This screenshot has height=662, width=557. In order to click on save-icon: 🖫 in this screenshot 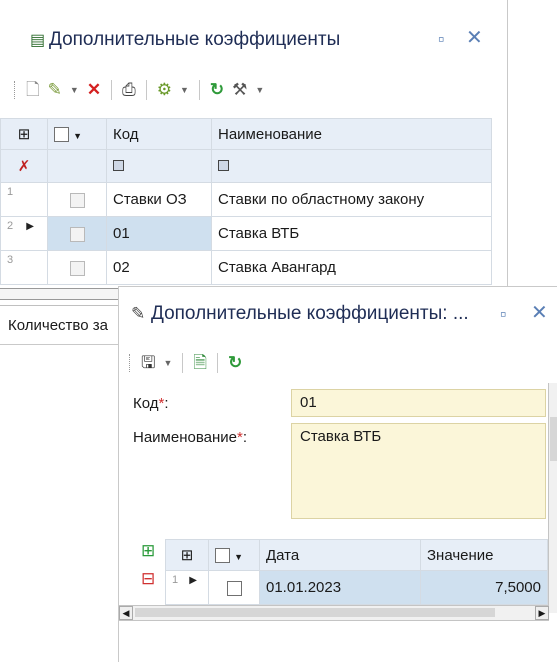, I will do `click(148, 363)`.